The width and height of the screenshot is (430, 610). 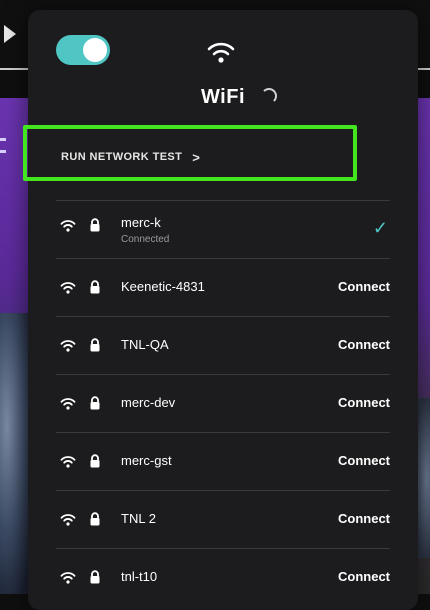 I want to click on network-name: TNL 2, so click(x=138, y=518).